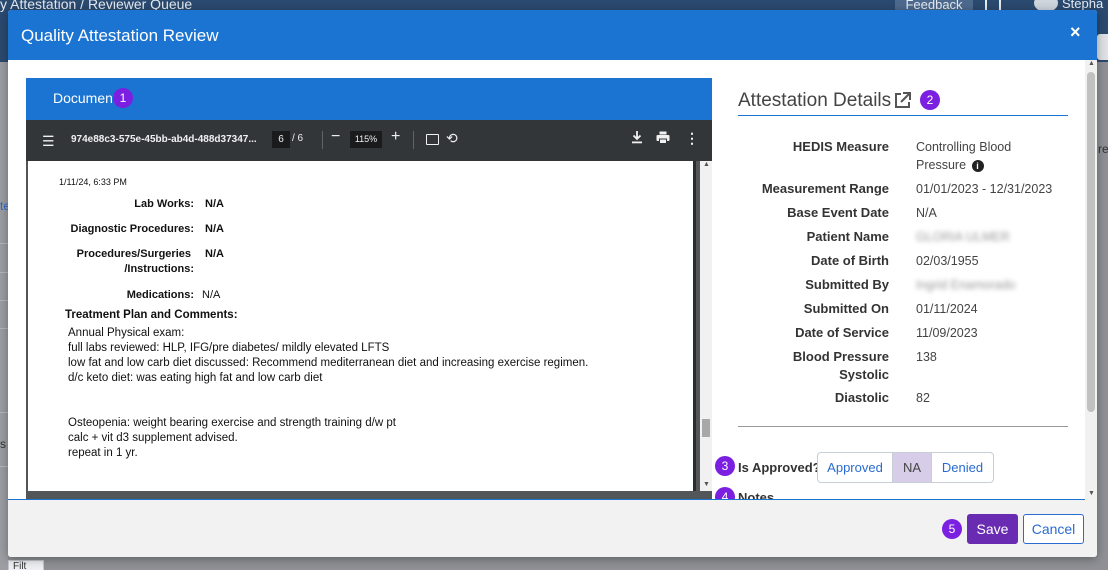 This screenshot has height=570, width=1108. What do you see at coordinates (93, 182) in the screenshot?
I see `pdf-date-line: 1/11/24, 6:33 PM` at bounding box center [93, 182].